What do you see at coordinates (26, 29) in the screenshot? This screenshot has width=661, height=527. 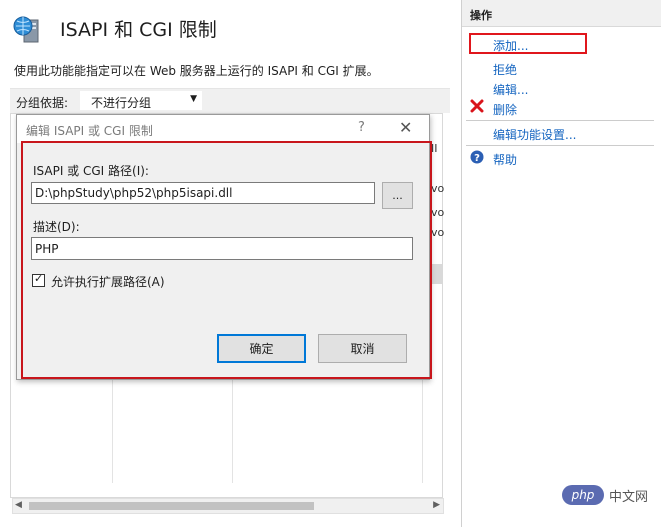 I see `server-icon` at bounding box center [26, 29].